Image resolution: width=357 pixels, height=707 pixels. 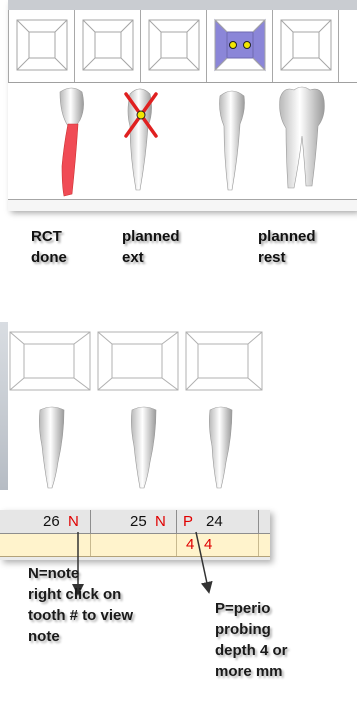 What do you see at coordinates (52, 448) in the screenshot?
I see `lower-tooth-1-icon` at bounding box center [52, 448].